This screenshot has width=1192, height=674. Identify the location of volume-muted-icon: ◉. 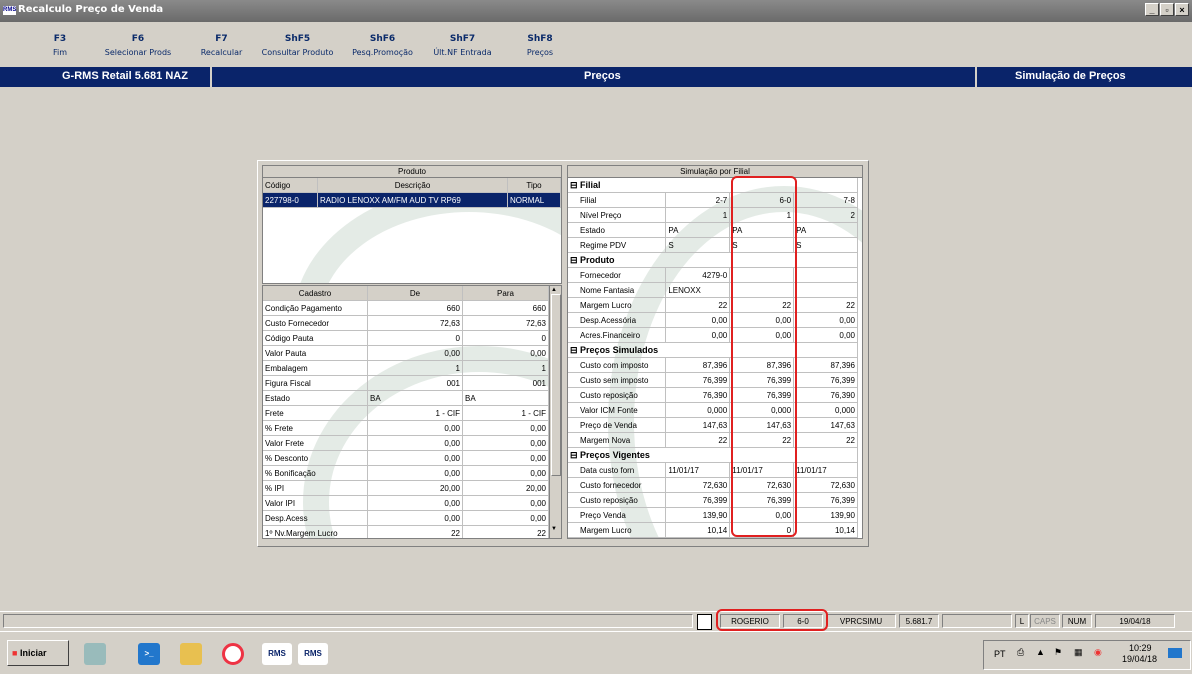
(1098, 652).